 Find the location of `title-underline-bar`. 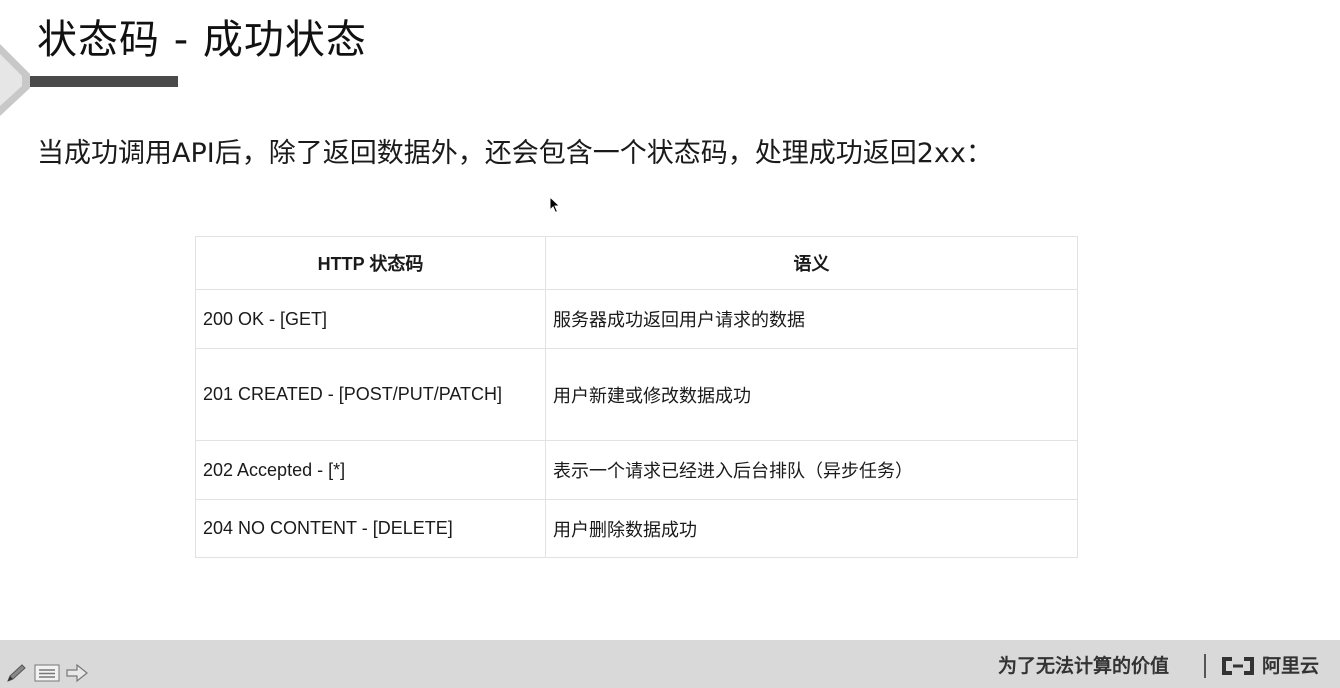

title-underline-bar is located at coordinates (104, 81).